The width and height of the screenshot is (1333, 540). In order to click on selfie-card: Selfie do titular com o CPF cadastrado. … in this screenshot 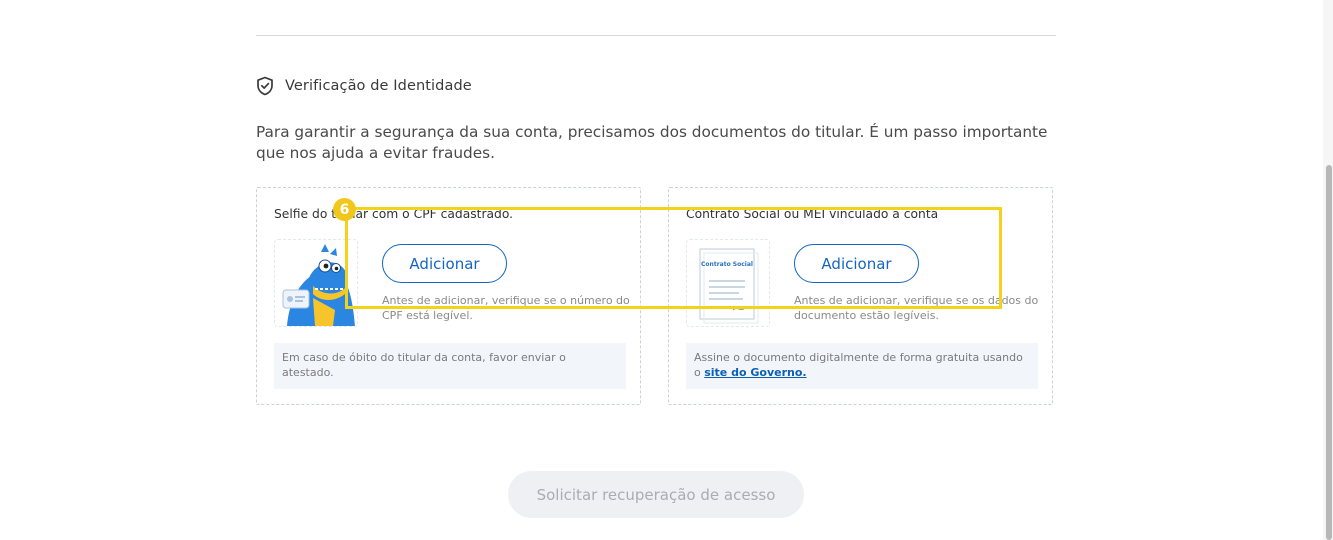, I will do `click(448, 296)`.